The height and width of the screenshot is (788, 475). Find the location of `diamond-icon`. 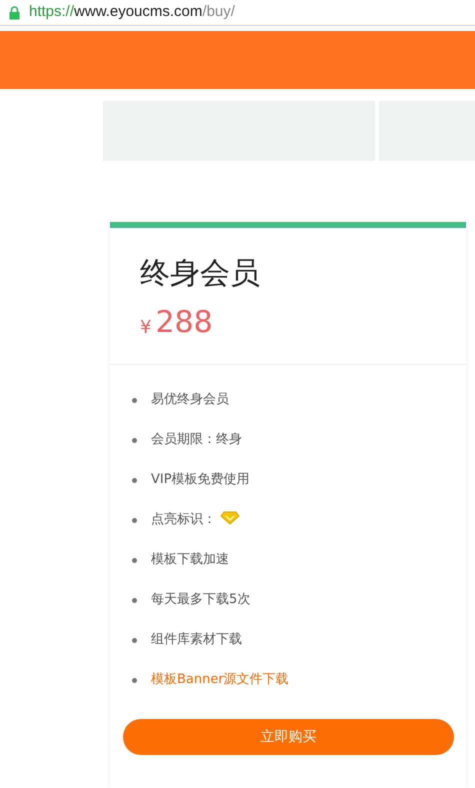

diamond-icon is located at coordinates (230, 518).